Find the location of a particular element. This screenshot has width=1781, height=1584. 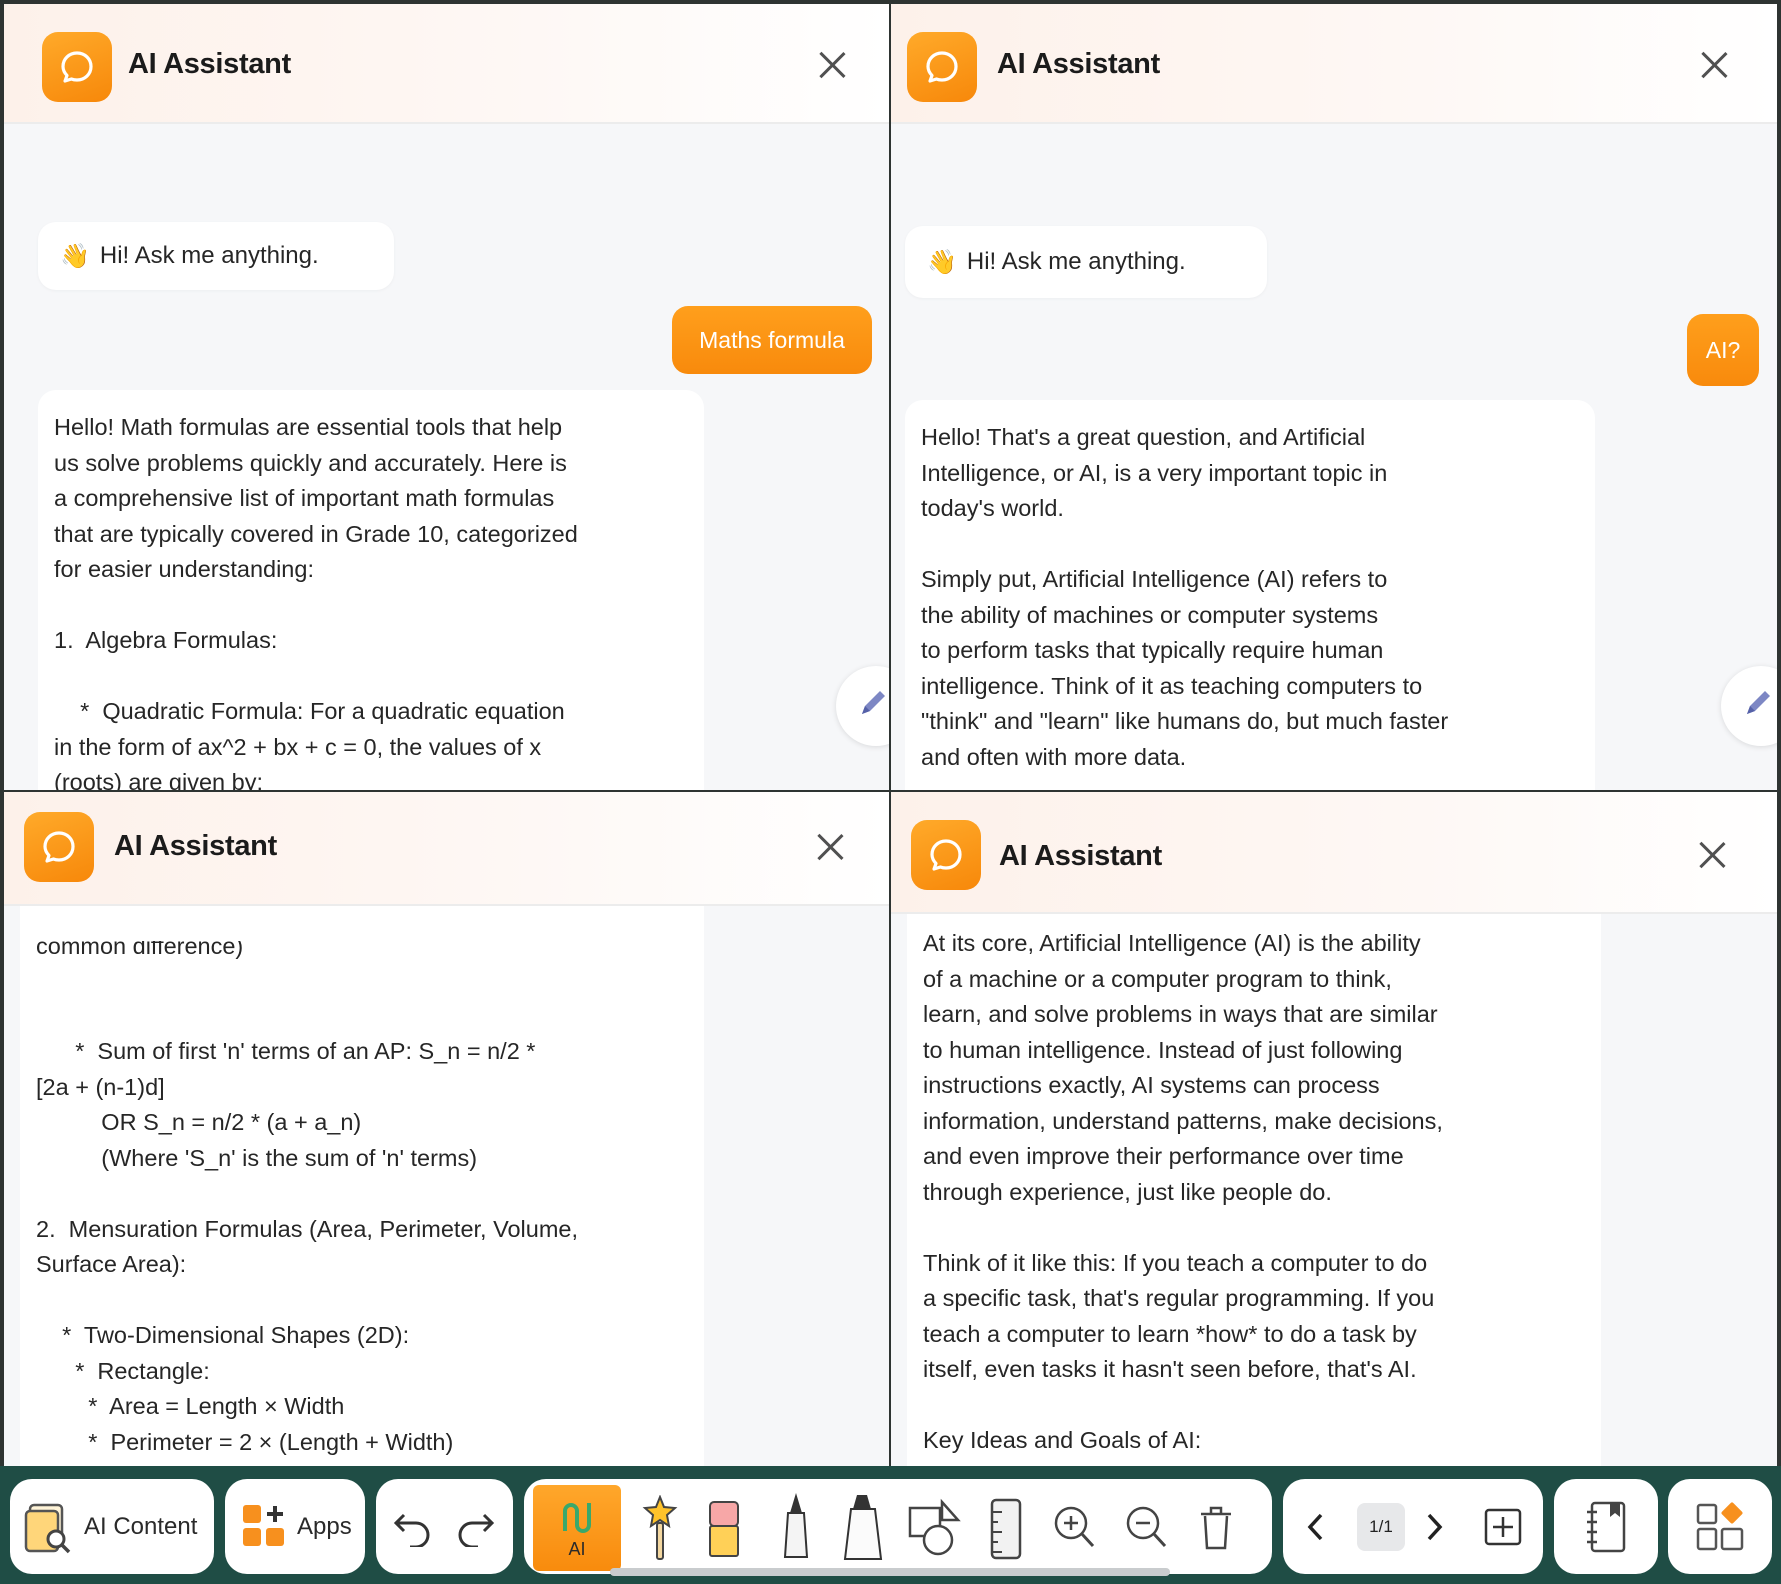

pagination-group: 1/1 is located at coordinates (1413, 1526).